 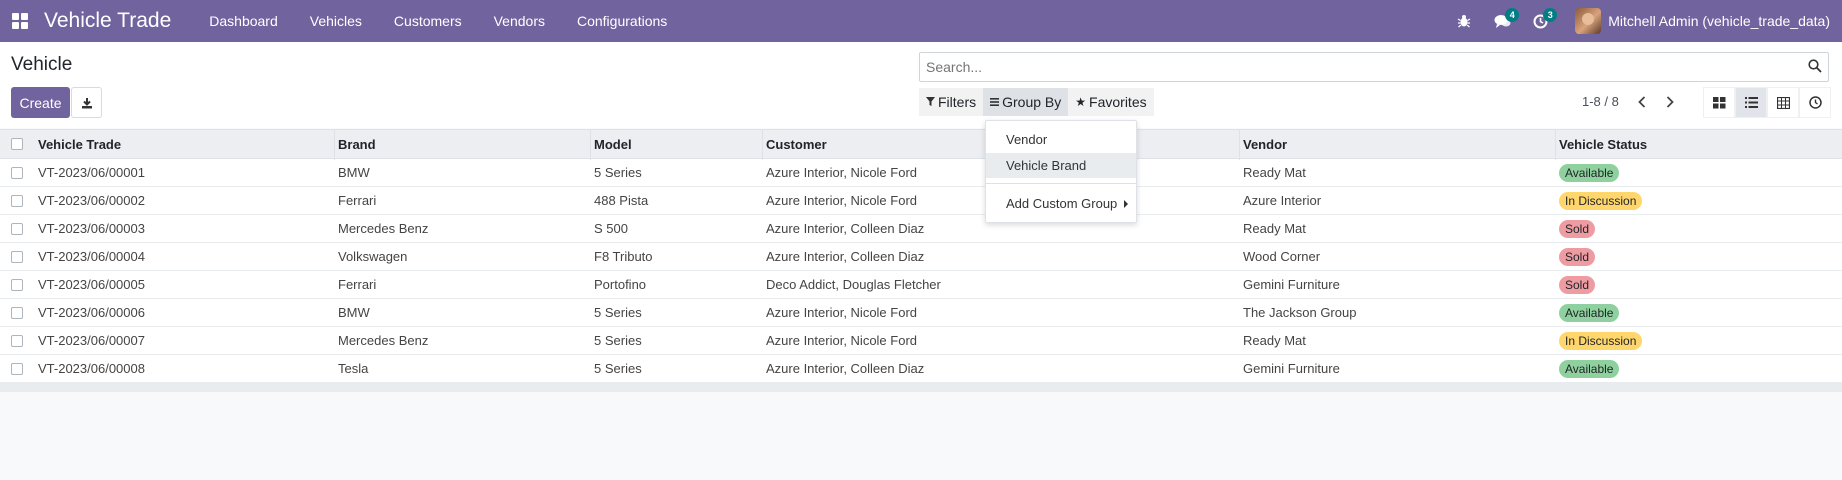 What do you see at coordinates (20, 21) in the screenshot?
I see `apps-menu-icon` at bounding box center [20, 21].